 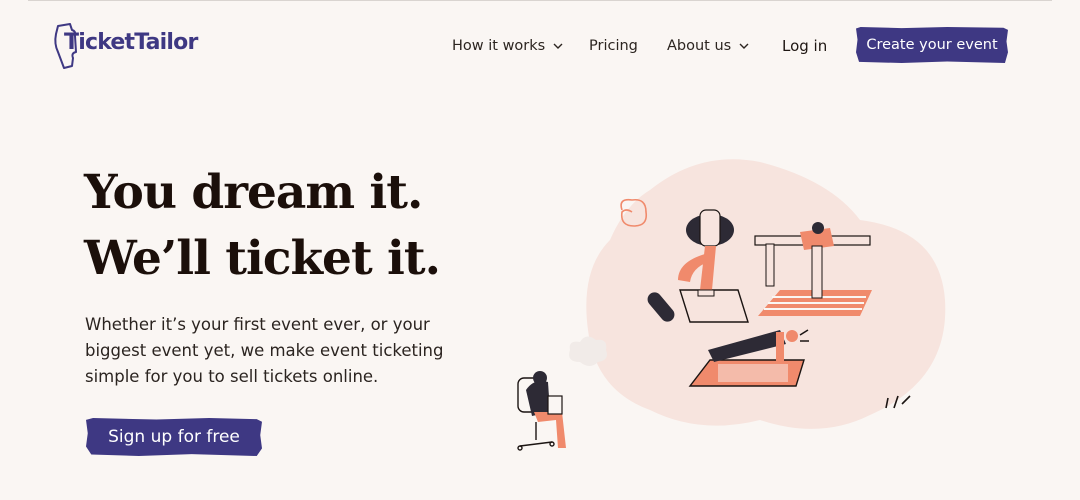 I want to click on hero-headline-line-1: You dream it., so click(x=253, y=192).